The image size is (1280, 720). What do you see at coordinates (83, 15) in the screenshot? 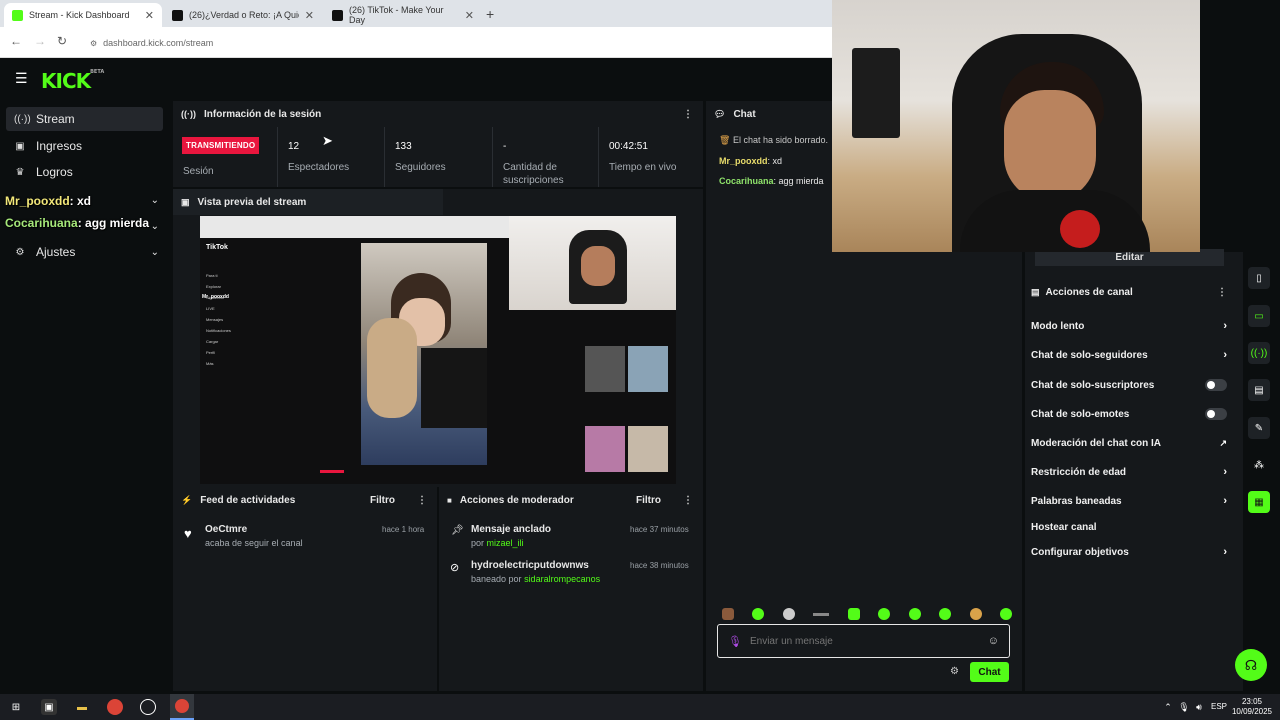
I see `tab-kick-dashboard: Stream - Kick Dashboard ✕` at bounding box center [83, 15].